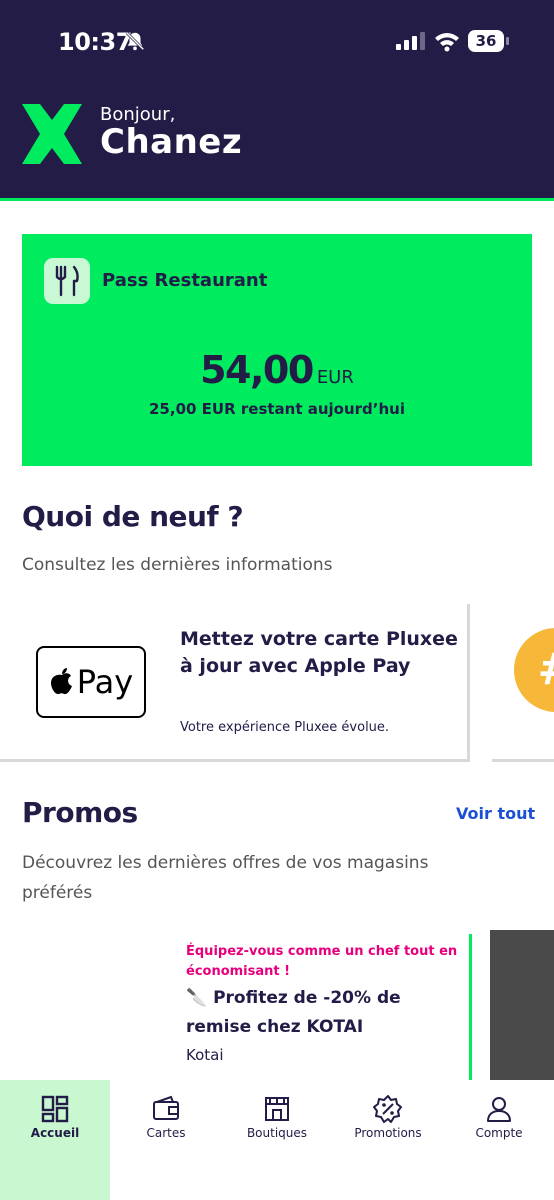 The width and height of the screenshot is (554, 1200). Describe the element at coordinates (166, 1107) in the screenshot. I see `wallet-icon` at that location.